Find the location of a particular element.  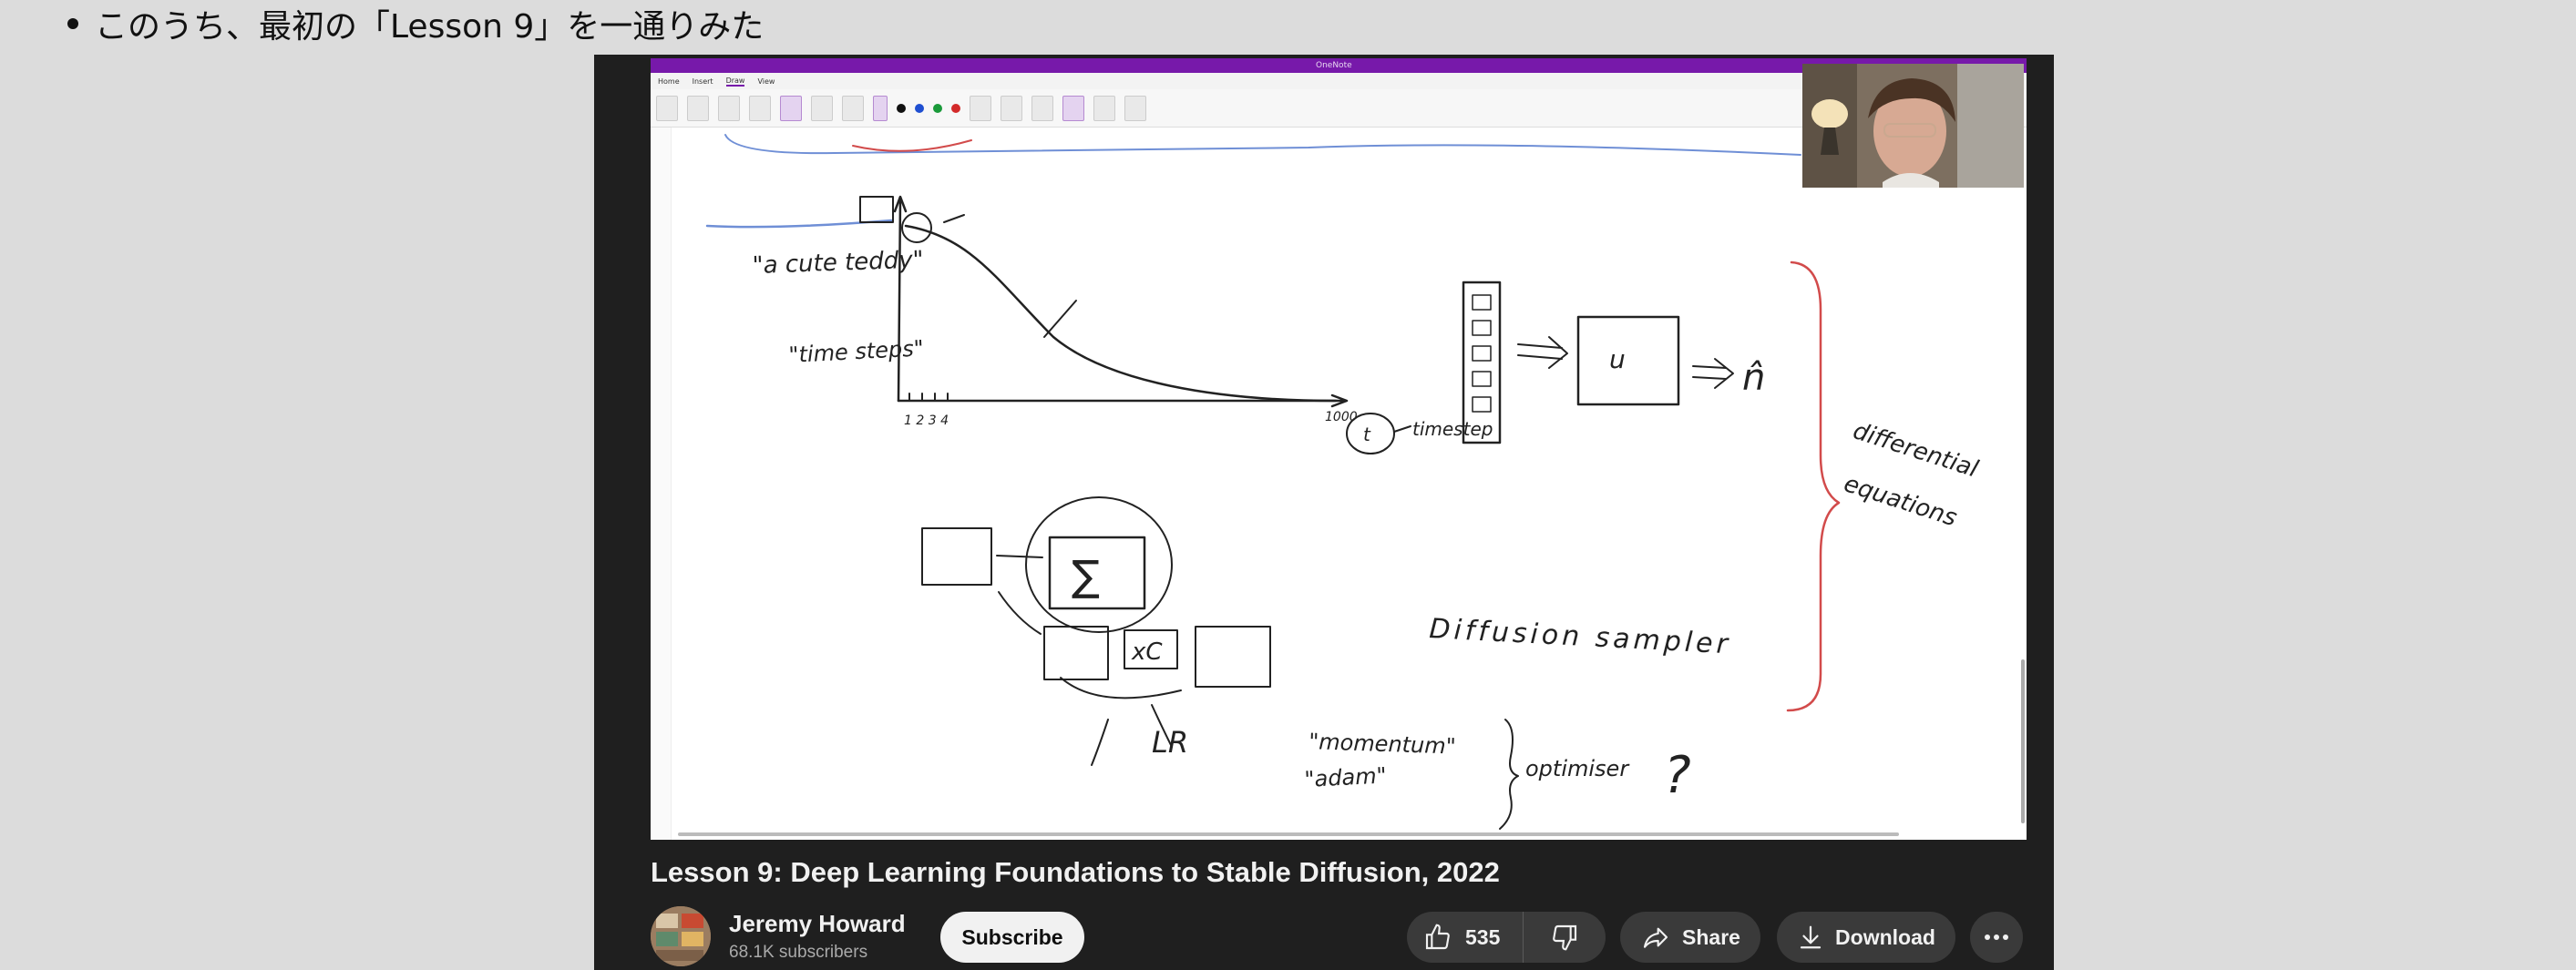

thumbs-up-icon is located at coordinates (1438, 937).